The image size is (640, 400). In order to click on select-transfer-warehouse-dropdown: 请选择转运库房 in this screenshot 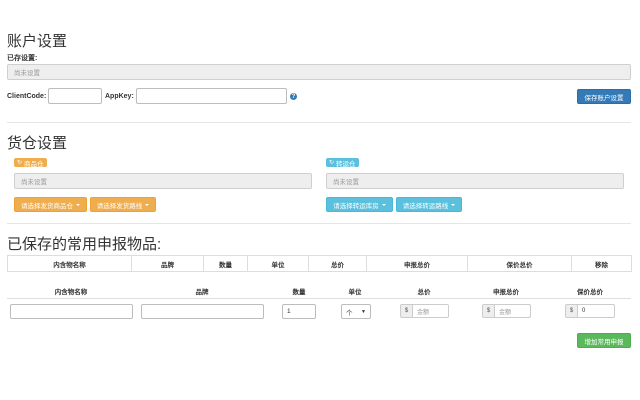, I will do `click(359, 204)`.